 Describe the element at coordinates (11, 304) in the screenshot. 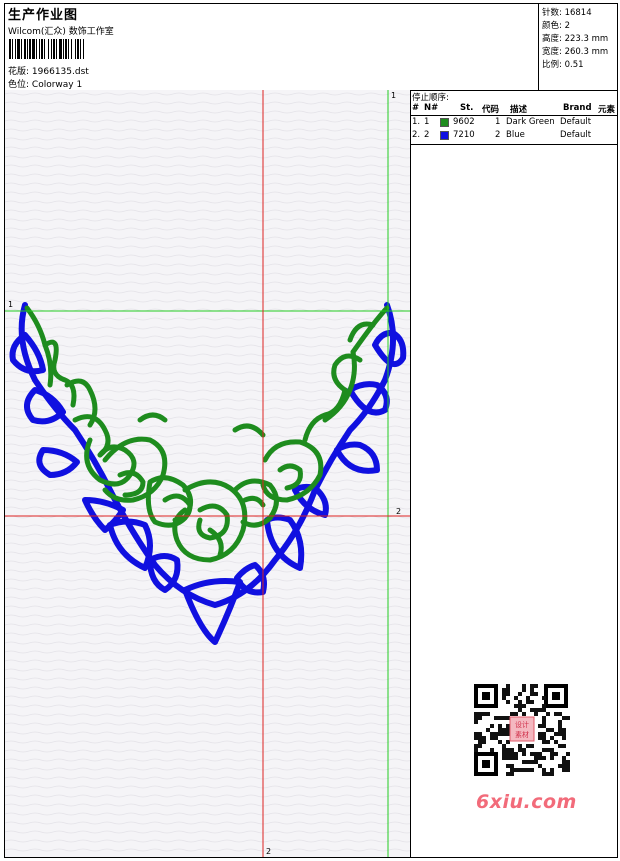

I see `guide-label-horizontal-green: 1` at that location.